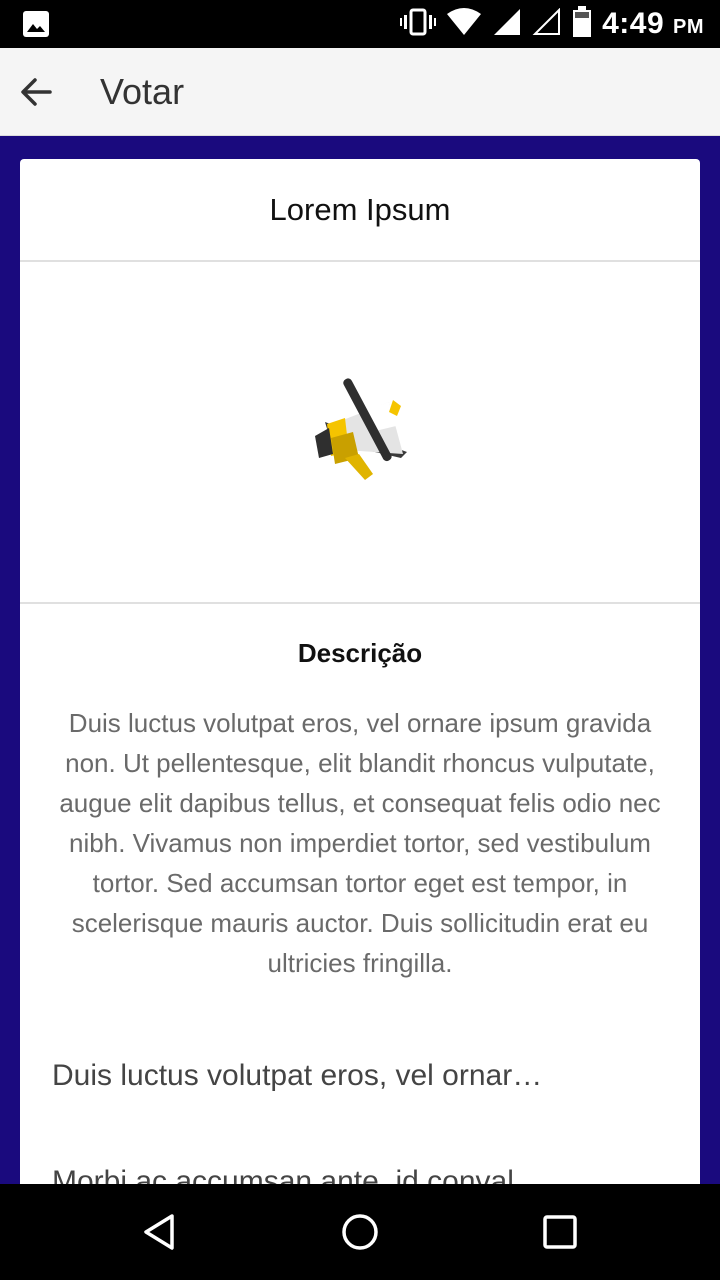  What do you see at coordinates (360, 653) in the screenshot?
I see `description-title: Descrição` at bounding box center [360, 653].